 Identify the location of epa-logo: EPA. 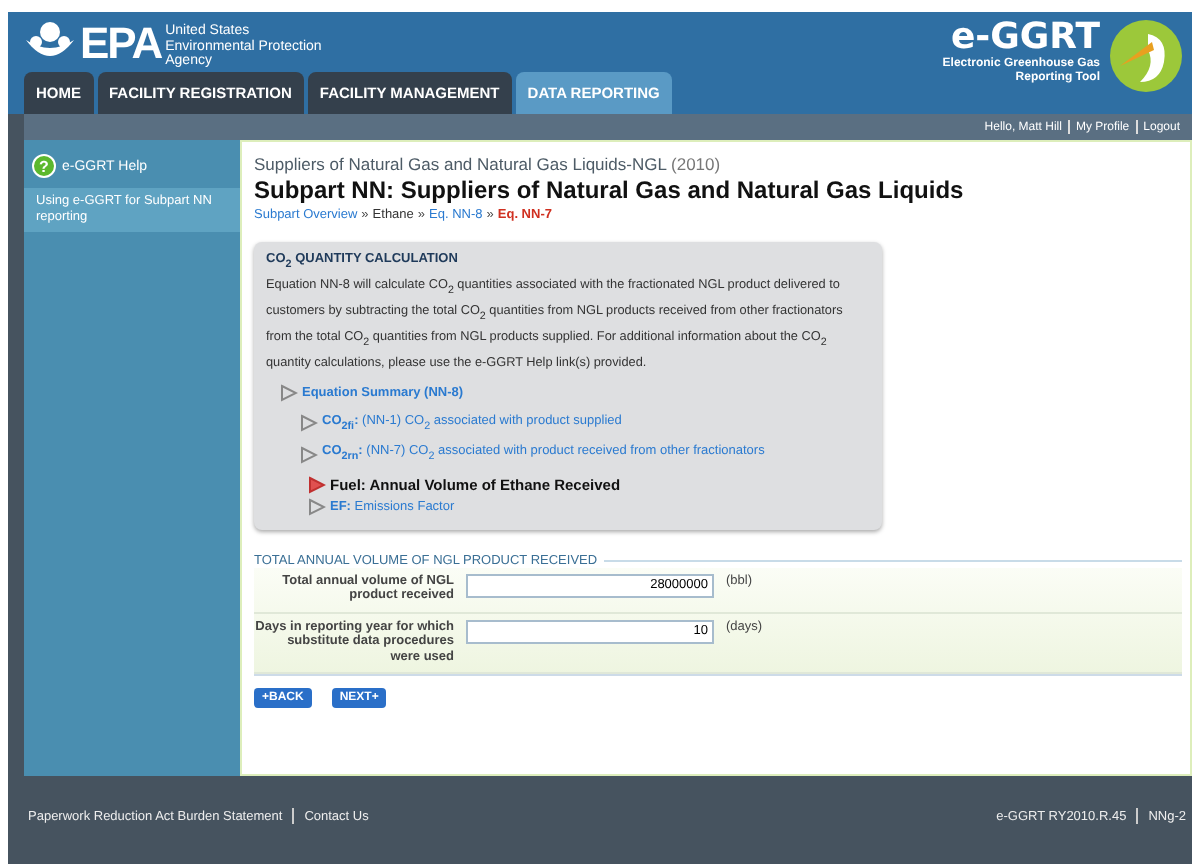
(121, 44).